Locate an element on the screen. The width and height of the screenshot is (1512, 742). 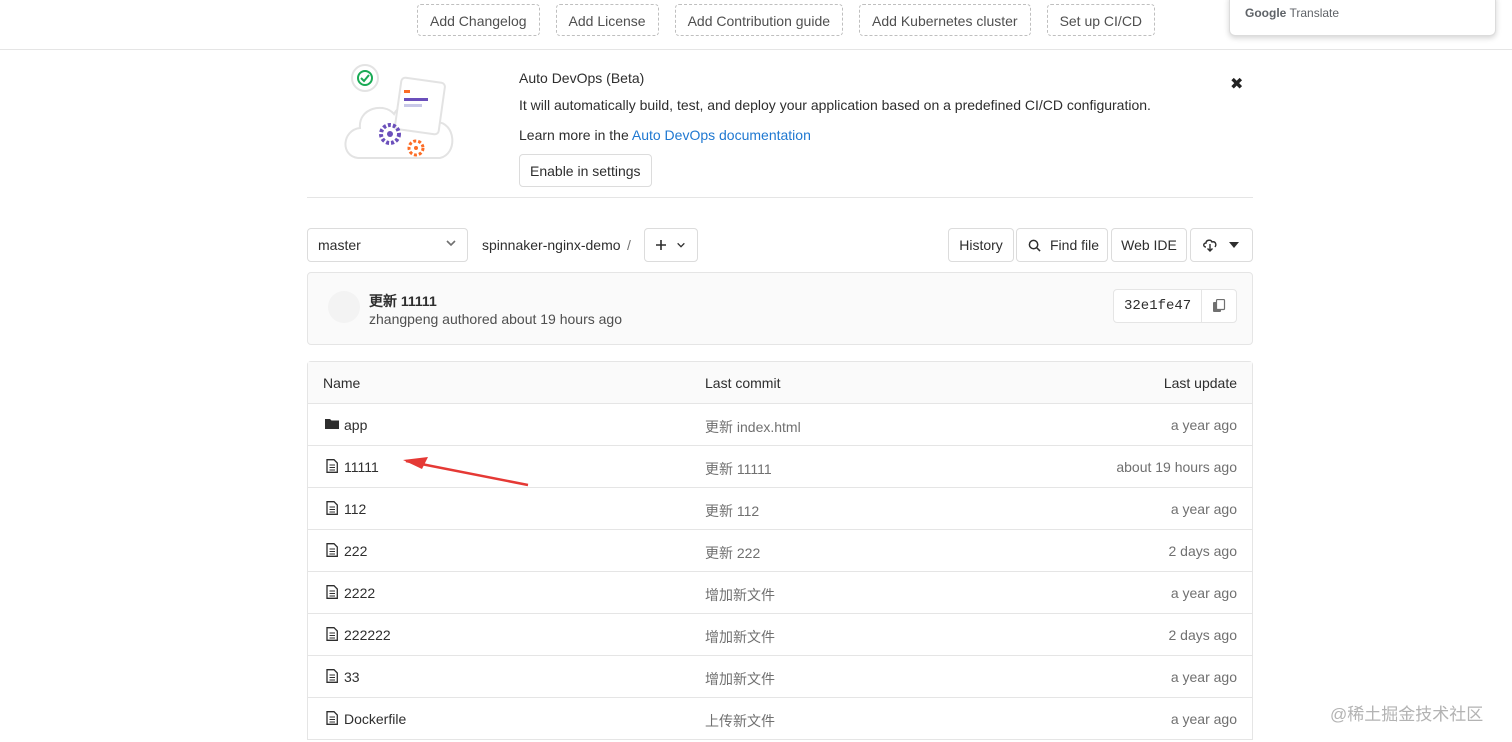
history-button: History is located at coordinates (981, 245).